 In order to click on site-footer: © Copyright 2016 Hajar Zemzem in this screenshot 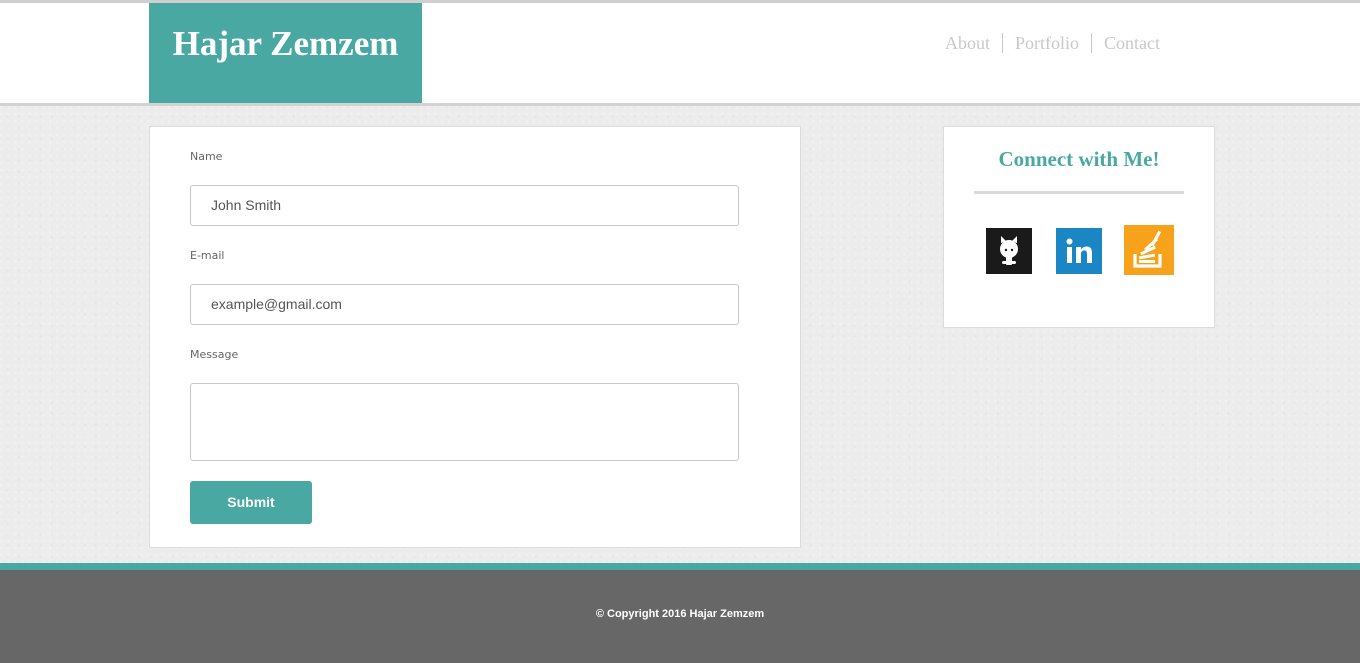, I will do `click(680, 616)`.